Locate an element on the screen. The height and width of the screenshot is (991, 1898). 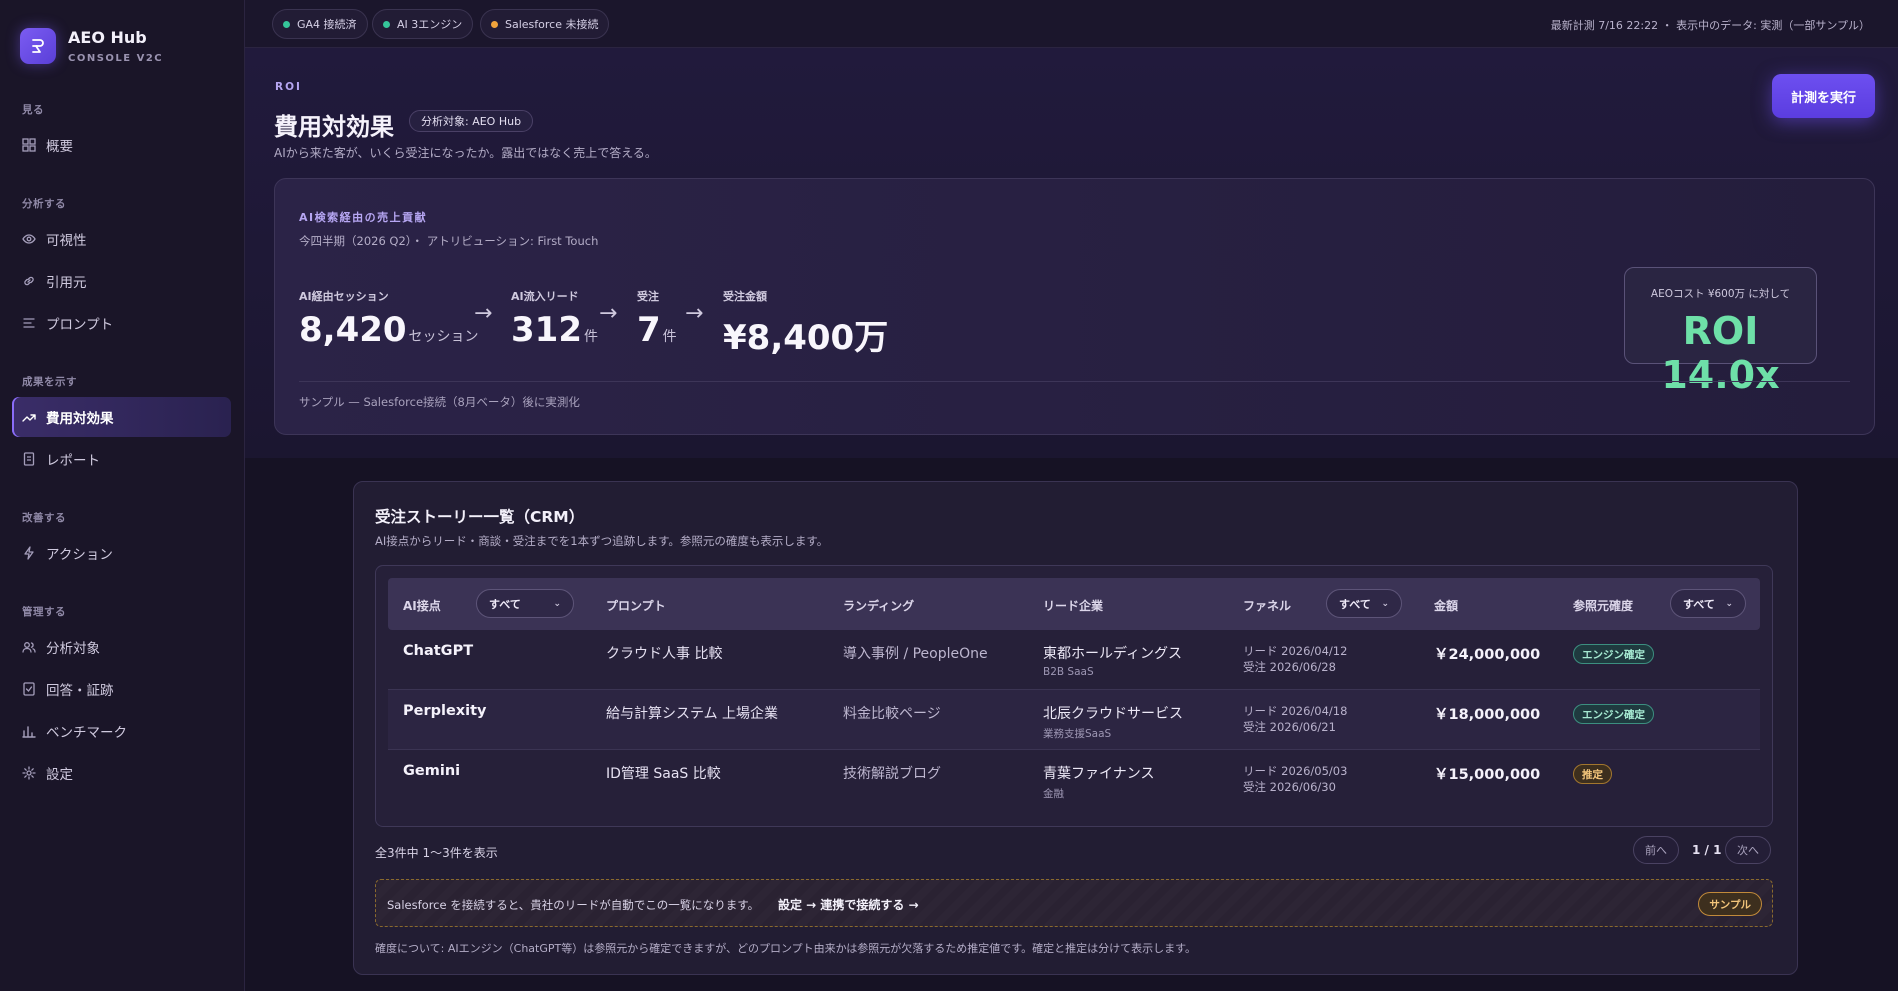
confidence-badge: 推定 is located at coordinates (1592, 774).